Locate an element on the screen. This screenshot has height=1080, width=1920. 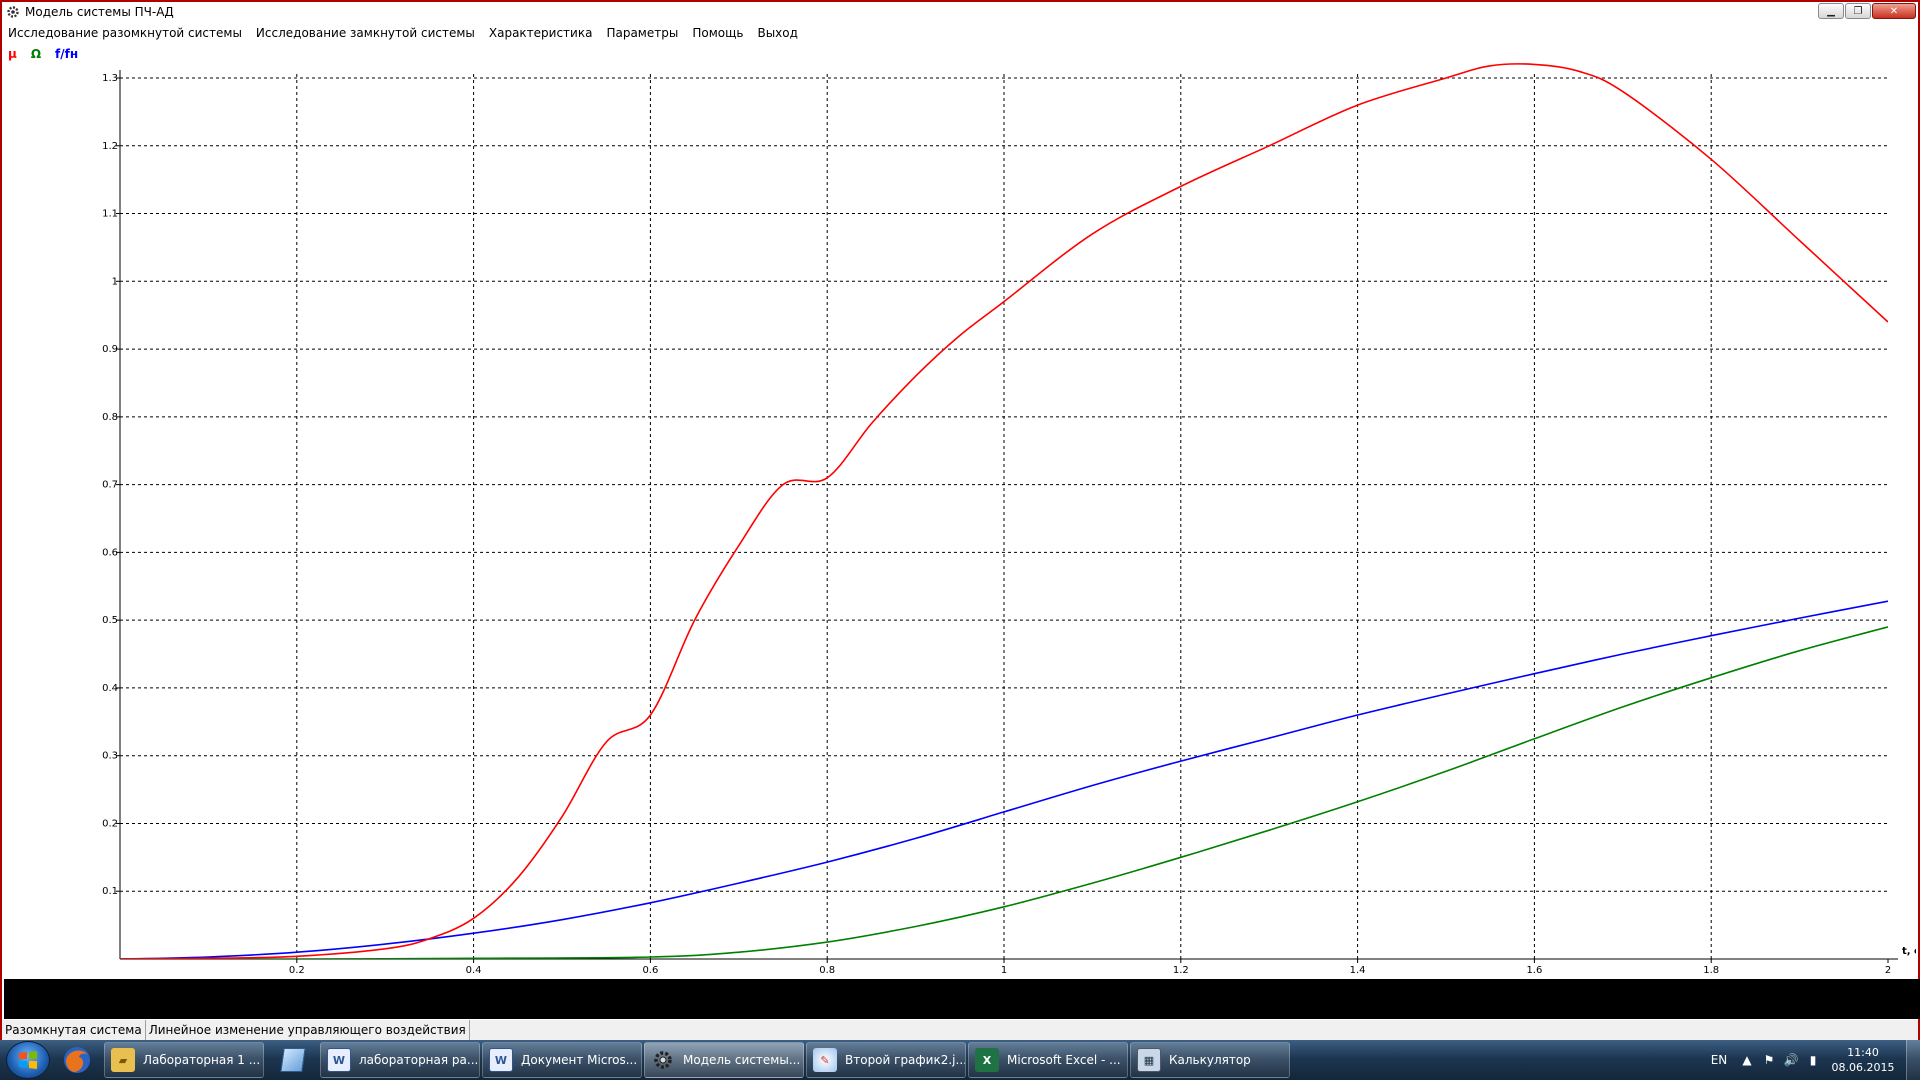
empty-panel is located at coordinates (962, 999).